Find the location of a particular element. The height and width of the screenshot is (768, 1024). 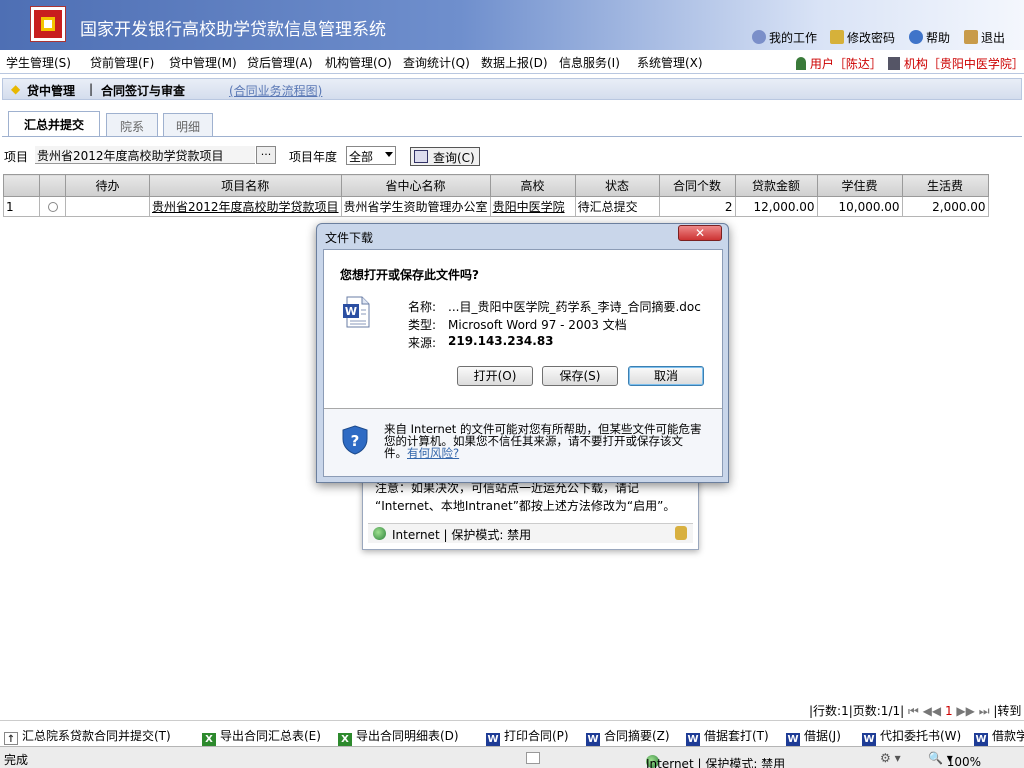

export-detail-button: X 导出合同明细表(D) is located at coordinates (398, 736).